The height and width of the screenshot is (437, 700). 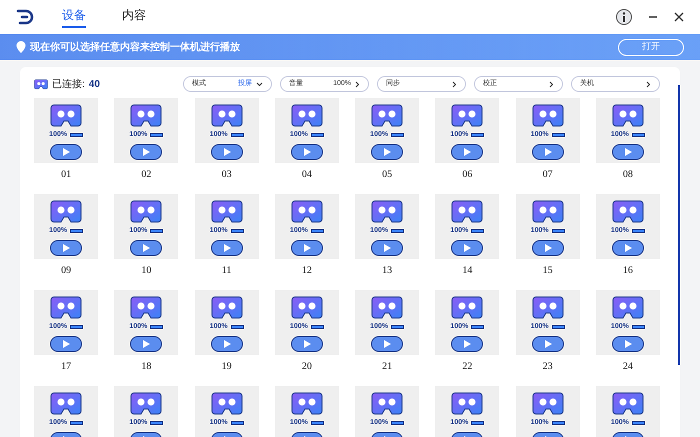 I want to click on chevron-down-icon, so click(x=259, y=84).